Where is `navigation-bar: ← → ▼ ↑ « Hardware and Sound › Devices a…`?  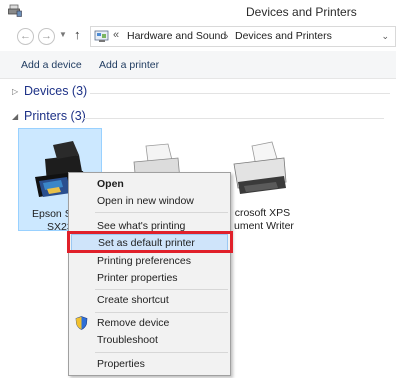 navigation-bar: ← → ▼ ↑ « Hardware and Sound › Devices a… is located at coordinates (198, 38).